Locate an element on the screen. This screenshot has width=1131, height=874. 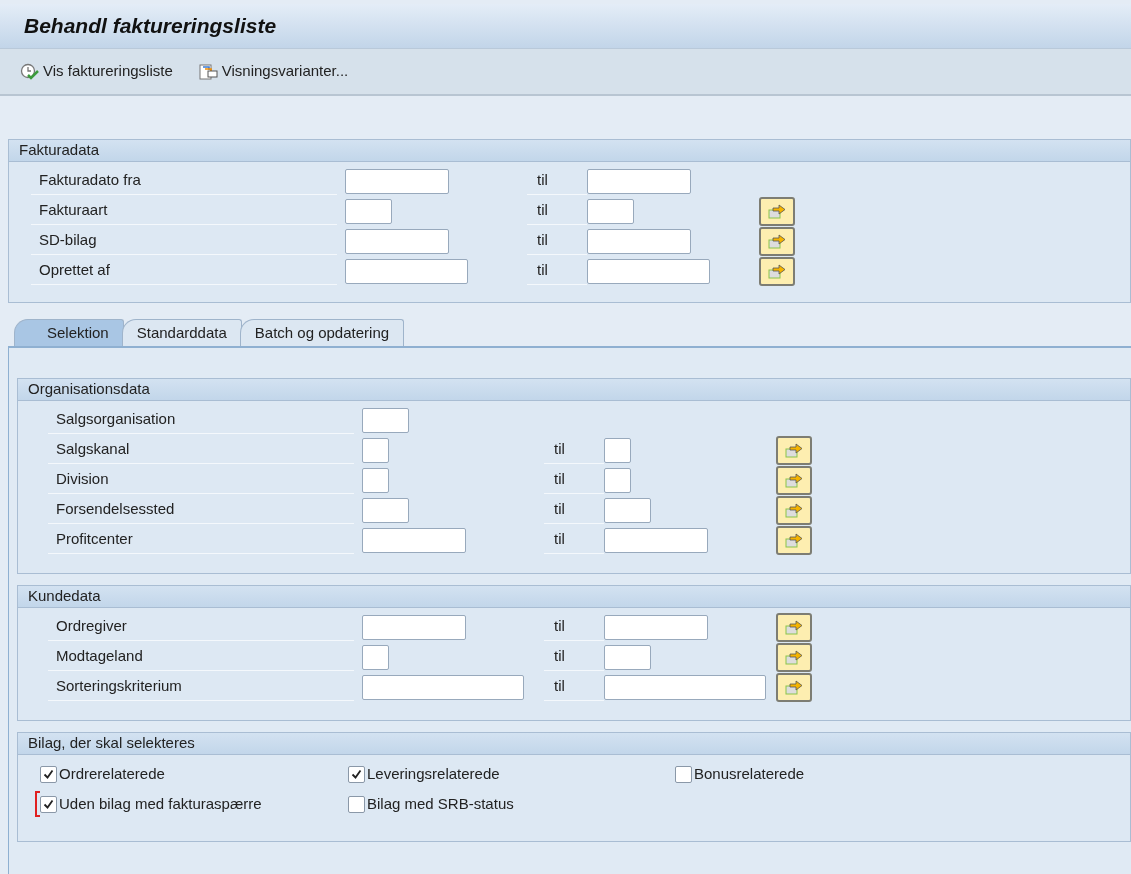
group-title: Fakturadata is located at coordinates (59, 150).